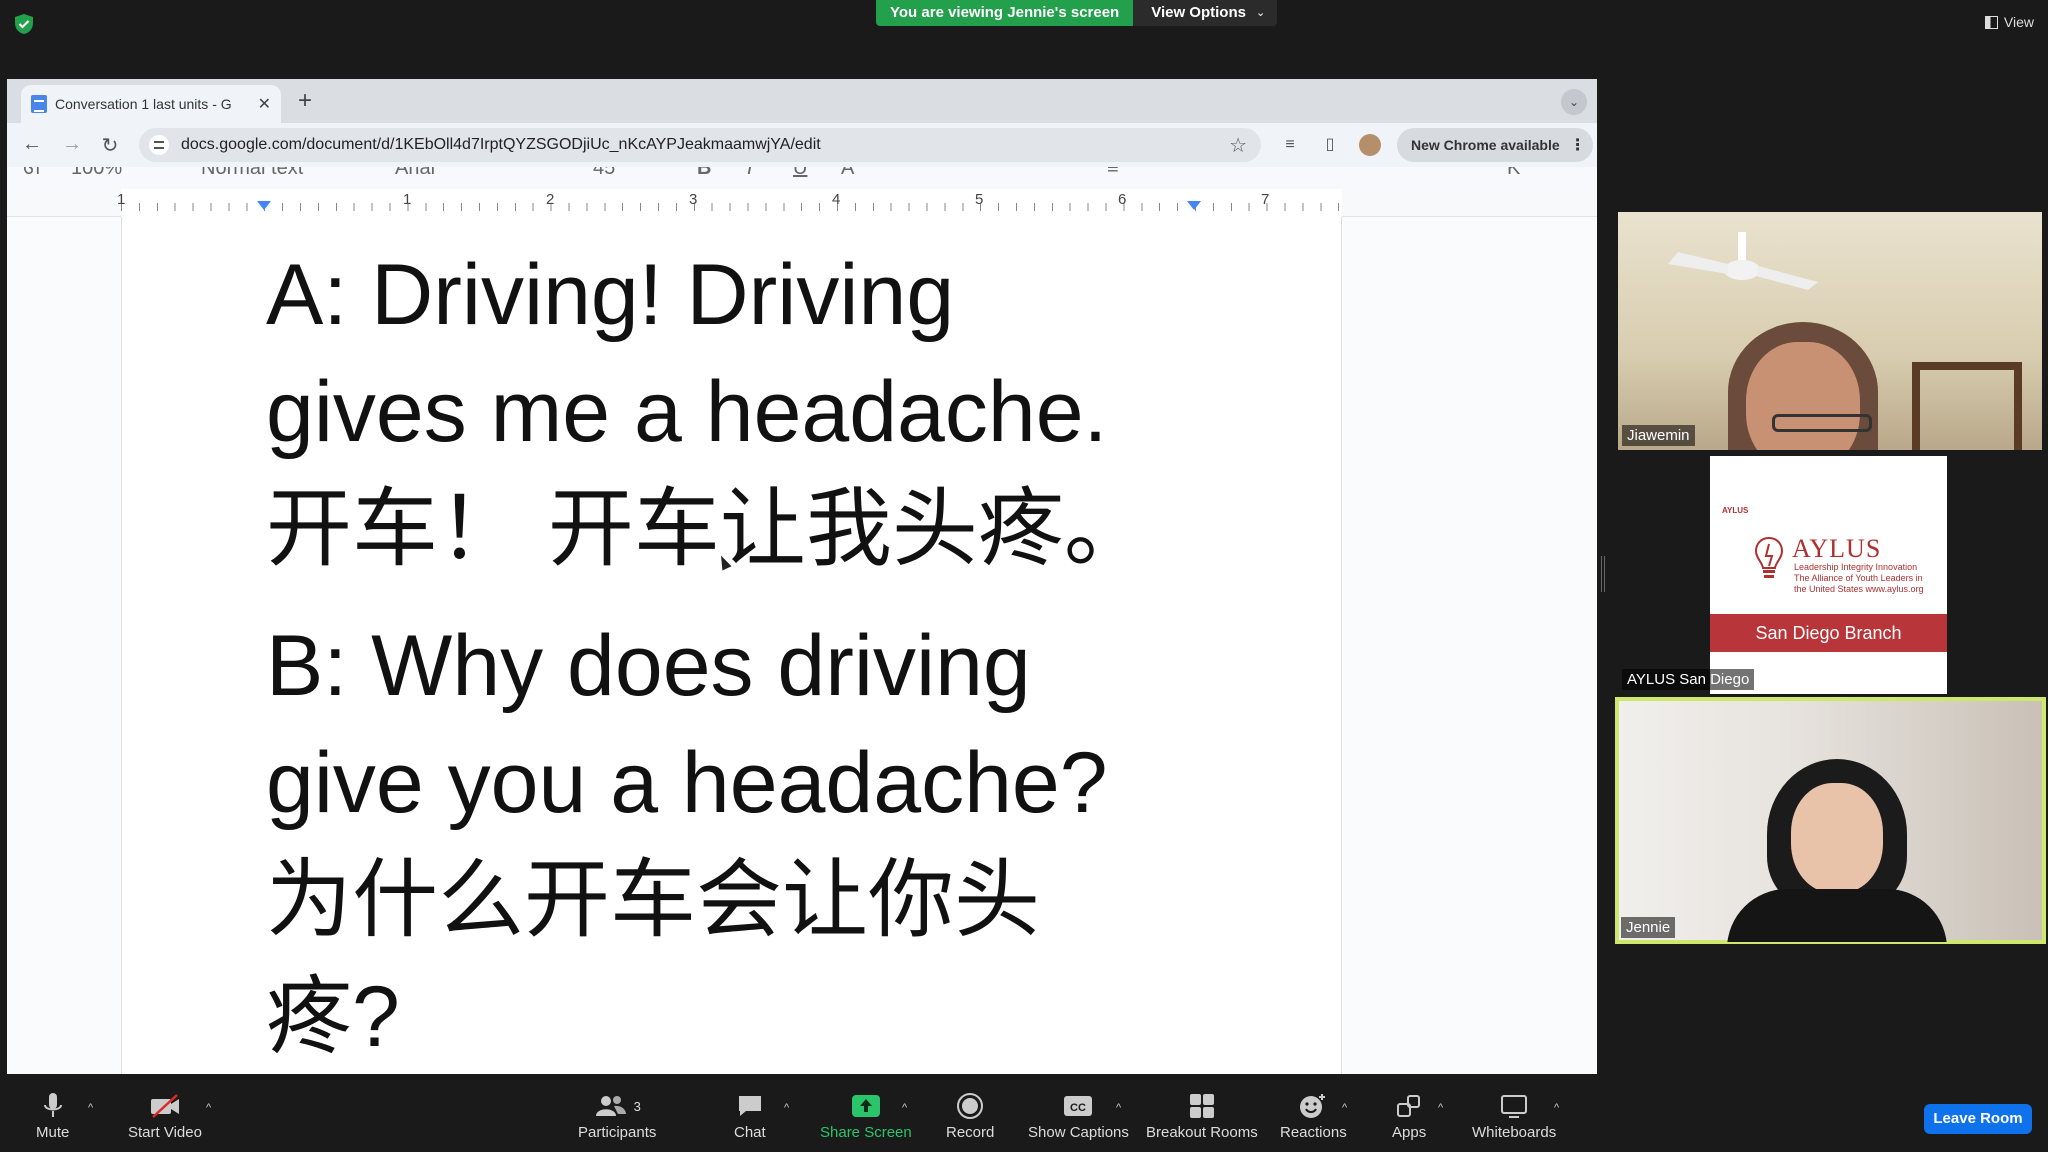  I want to click on show-captions-button: CC Show Captions, so click(1078, 1116).